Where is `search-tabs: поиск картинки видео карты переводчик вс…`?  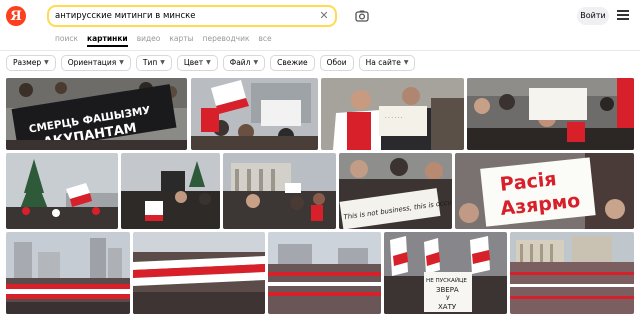
search-tabs: поиск картинки видео карты переводчик вс… is located at coordinates (163, 40).